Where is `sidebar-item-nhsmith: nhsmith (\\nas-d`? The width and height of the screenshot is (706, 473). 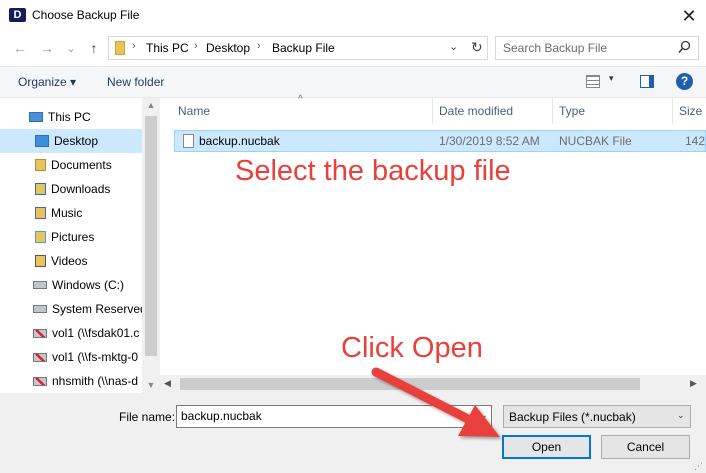 sidebar-item-nhsmith: nhsmith (\\nas-d is located at coordinates (71, 381).